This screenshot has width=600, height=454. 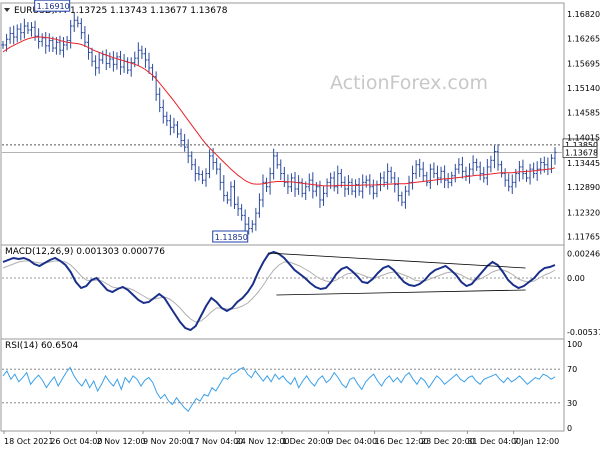 I want to click on annotation-label: 1.16910, so click(x=53, y=6).